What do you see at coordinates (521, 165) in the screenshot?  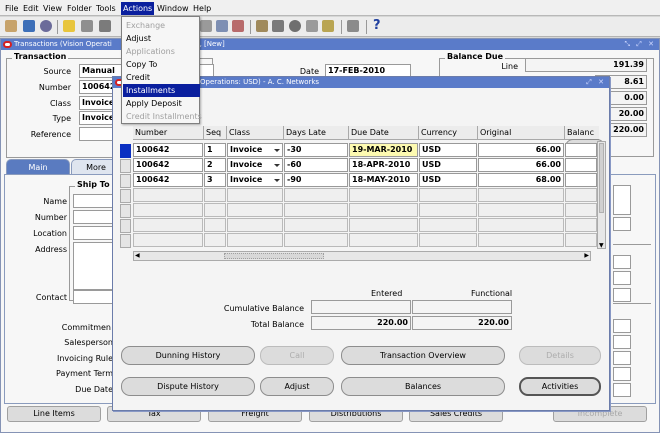 I see `row2-original: 66.00` at bounding box center [521, 165].